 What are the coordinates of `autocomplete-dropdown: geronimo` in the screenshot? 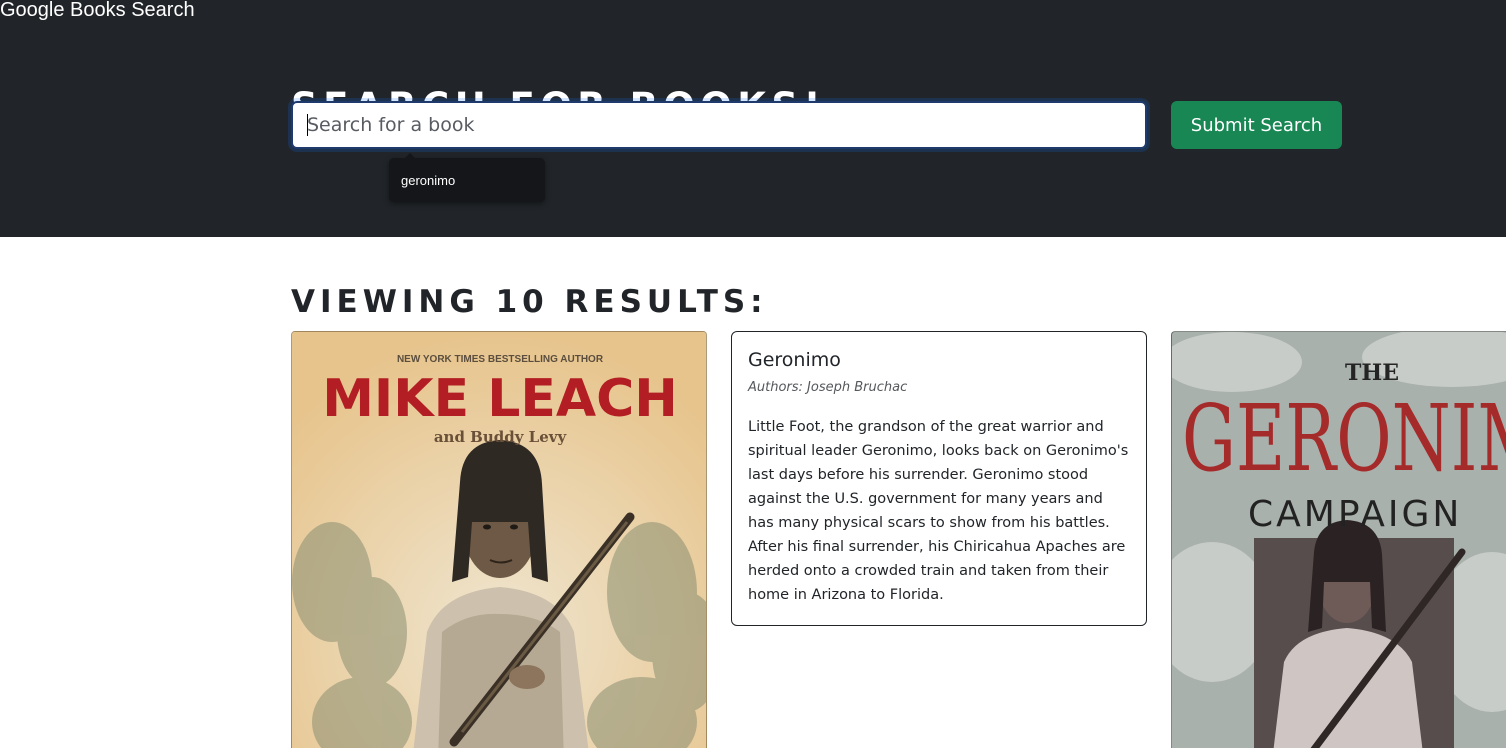 It's located at (467, 177).